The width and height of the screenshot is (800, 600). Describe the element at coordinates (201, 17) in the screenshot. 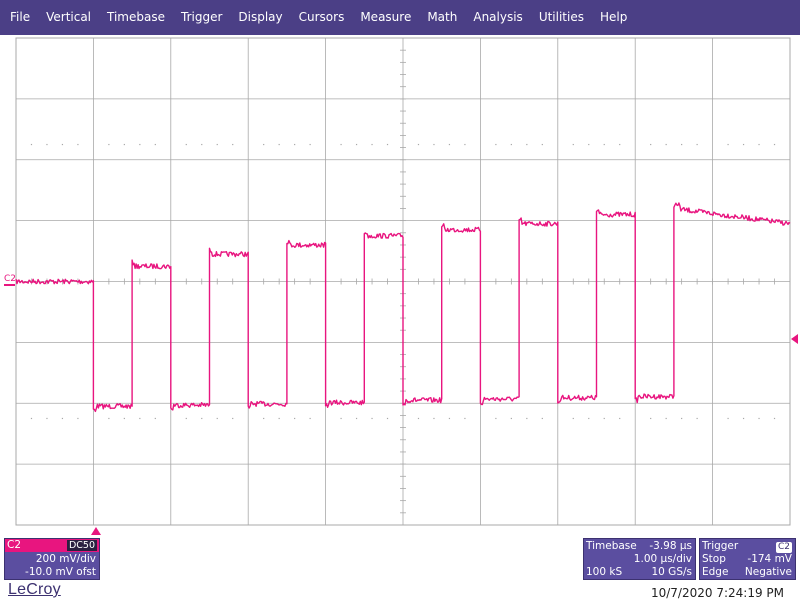

I see `menu-trigger: Trigger` at that location.